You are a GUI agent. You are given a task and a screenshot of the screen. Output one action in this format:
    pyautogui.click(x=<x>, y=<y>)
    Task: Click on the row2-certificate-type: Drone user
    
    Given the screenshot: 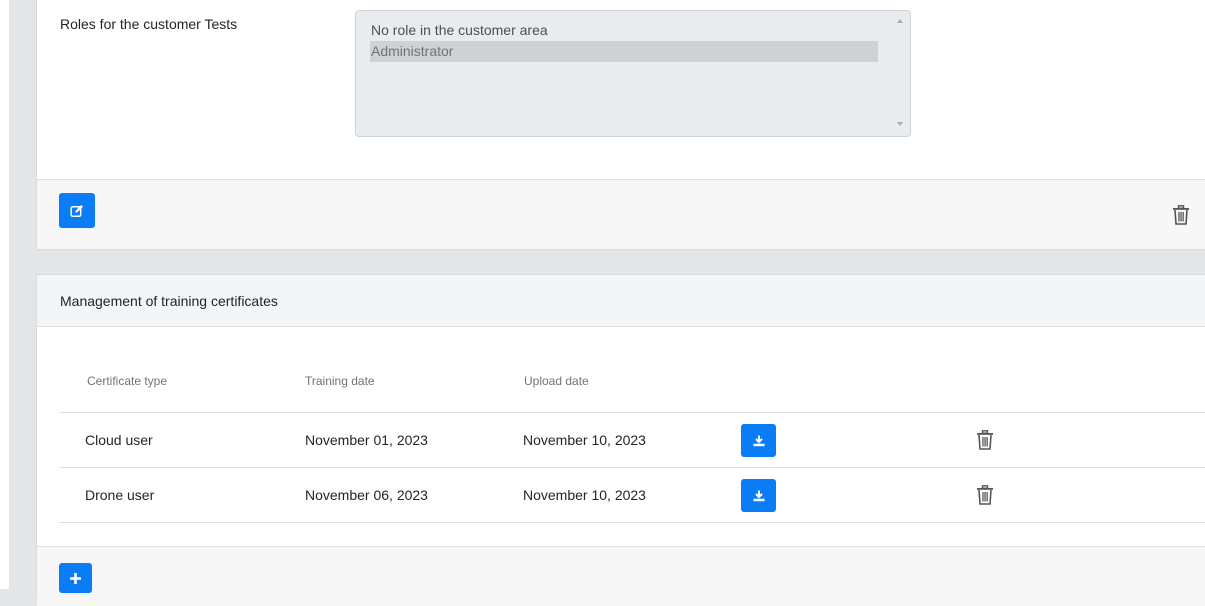 What is the action you would take?
    pyautogui.click(x=120, y=495)
    